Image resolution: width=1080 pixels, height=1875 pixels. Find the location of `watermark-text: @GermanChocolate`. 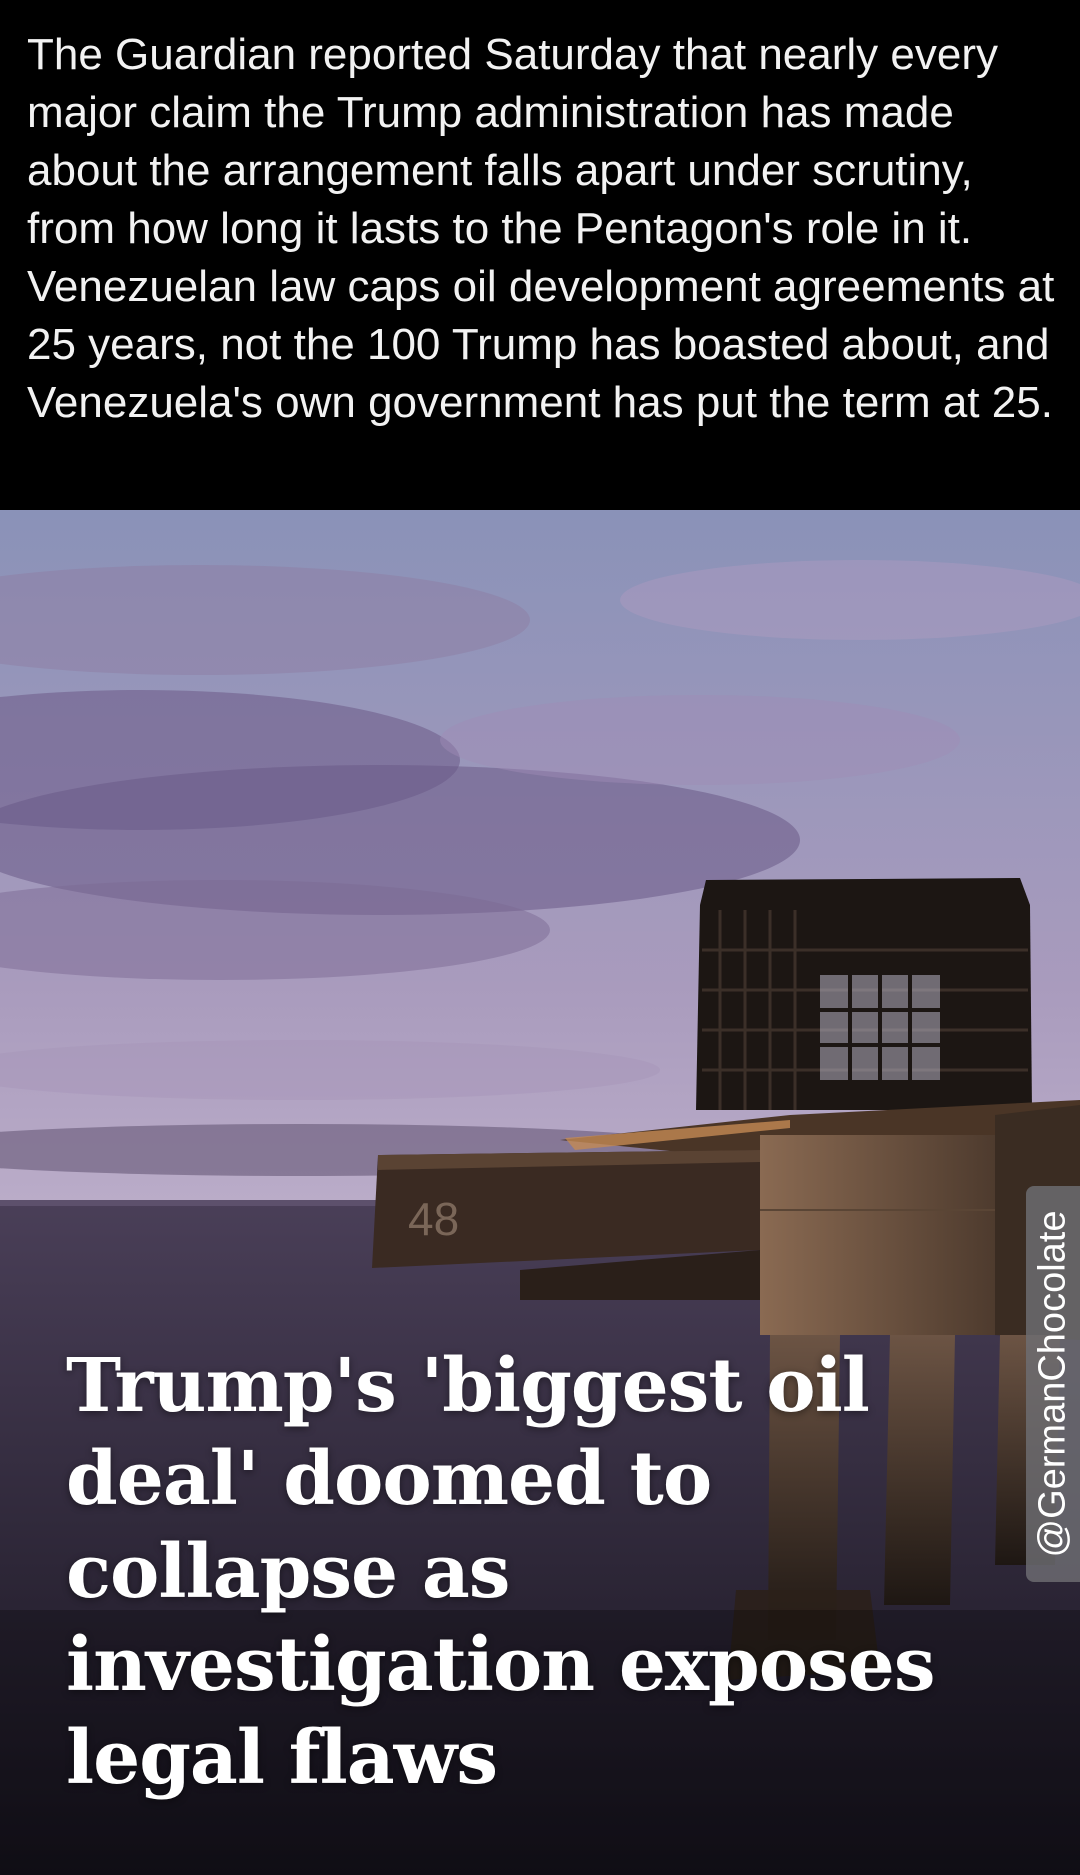

watermark-text: @GermanChocolate is located at coordinates (1052, 1384).